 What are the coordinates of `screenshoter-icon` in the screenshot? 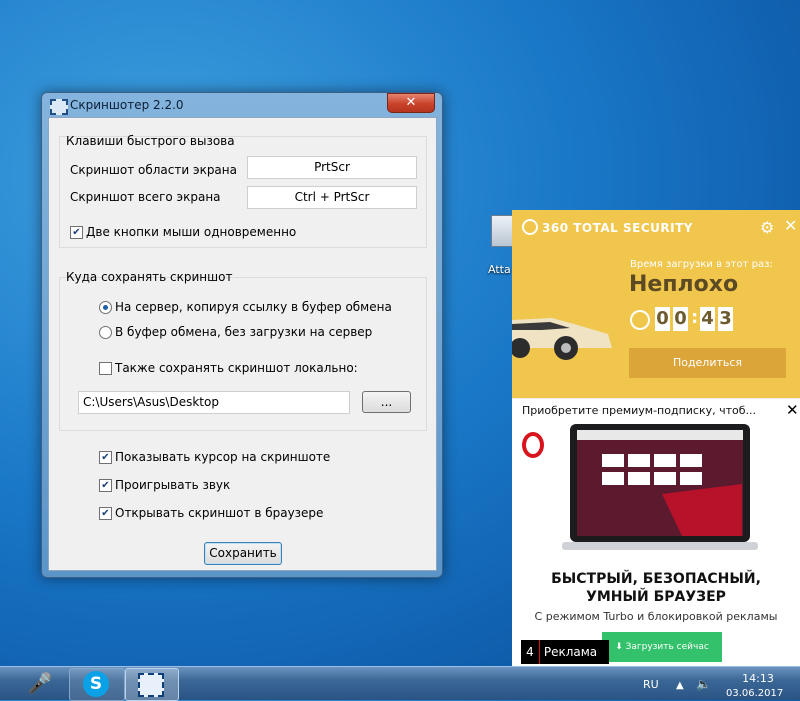 It's located at (151, 685).